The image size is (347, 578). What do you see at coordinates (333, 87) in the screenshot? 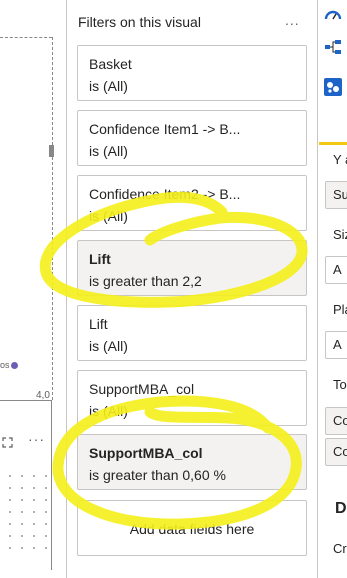
I see `key-influencers-icon` at bounding box center [333, 87].